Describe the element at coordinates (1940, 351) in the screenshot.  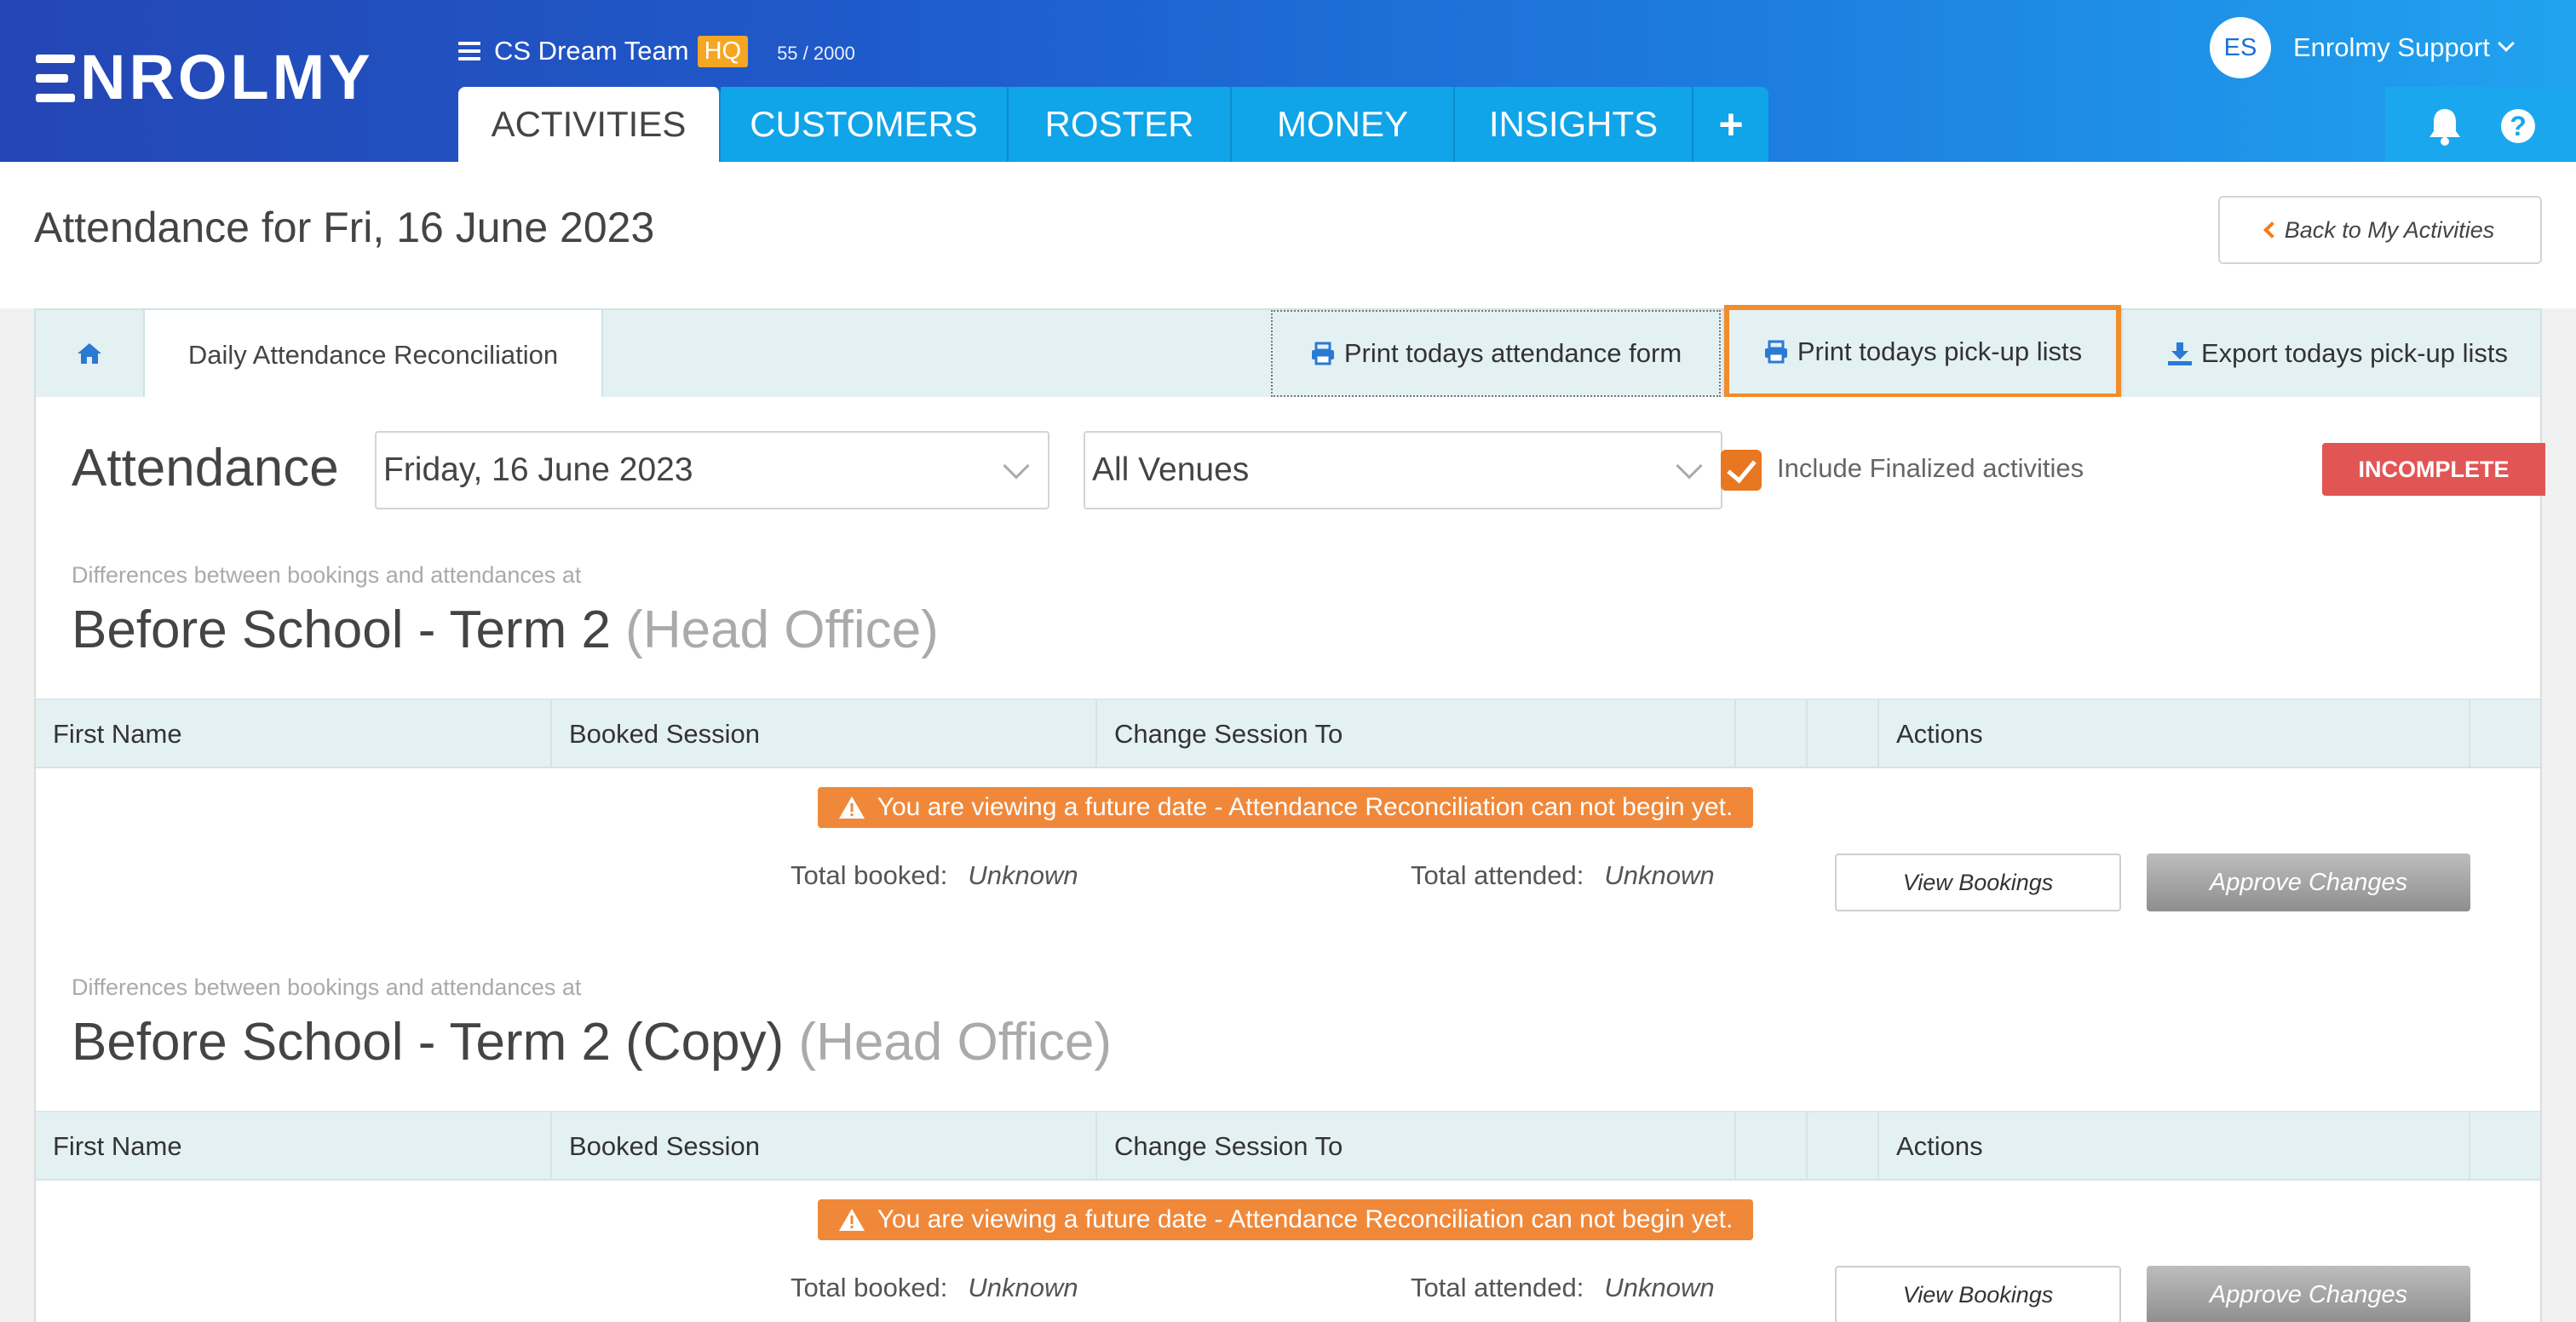
I see `print-pickup-lists-label: Print todays pick-up lists` at that location.